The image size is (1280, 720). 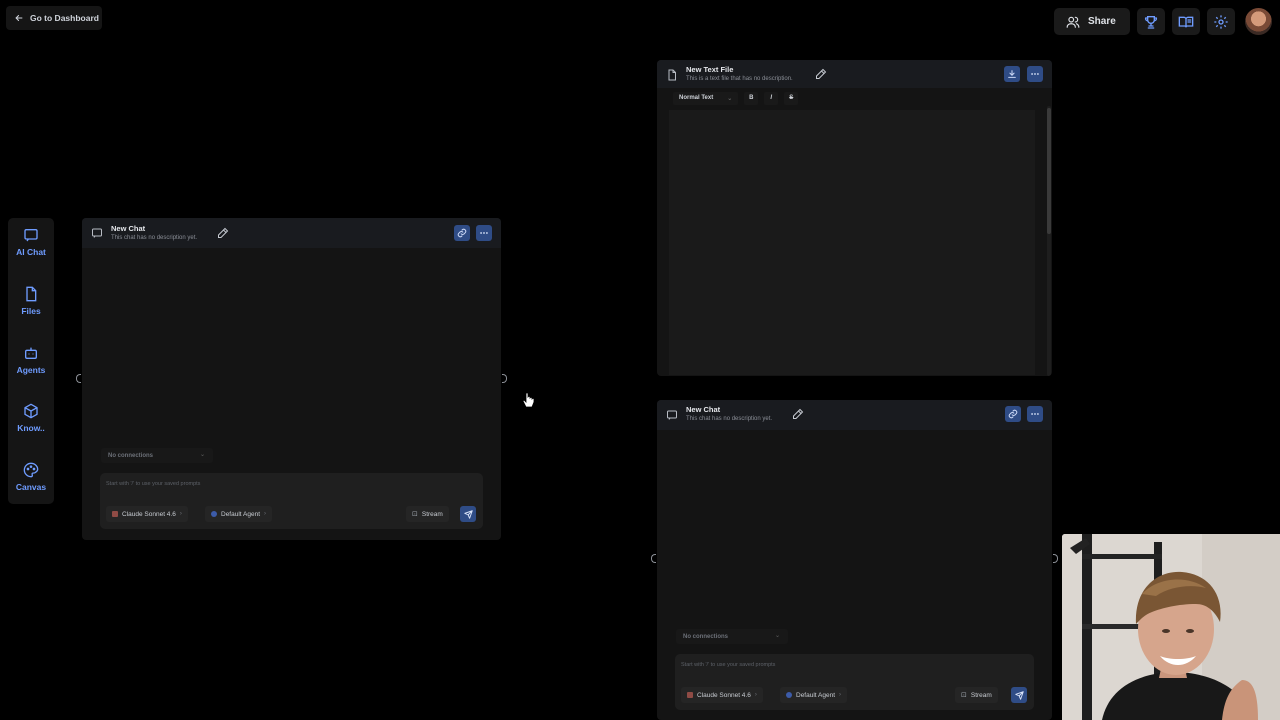 I want to click on claude-logo-icon, so click(x=115, y=514).